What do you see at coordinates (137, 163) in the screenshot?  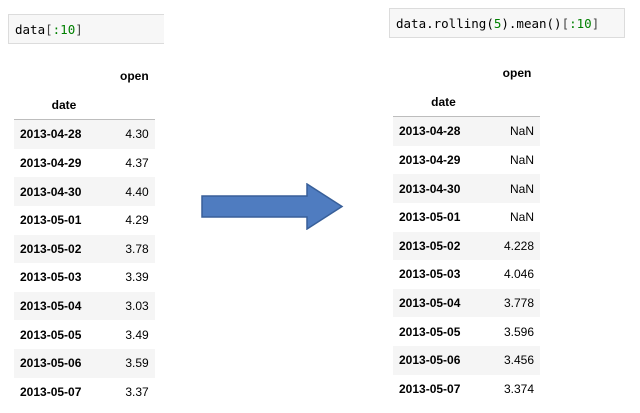 I see `cell-value: 4.37` at bounding box center [137, 163].